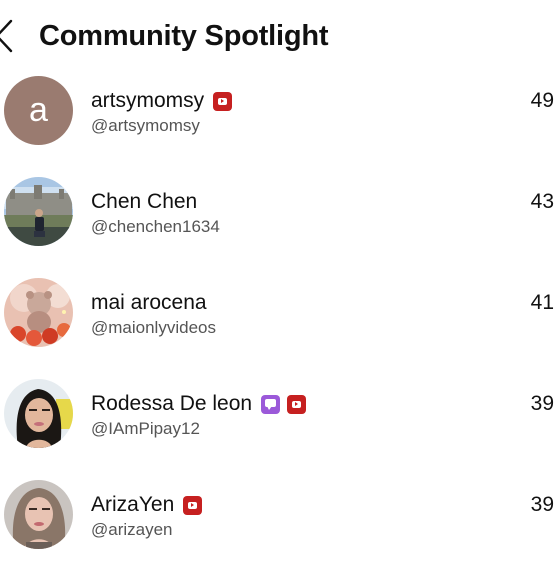 The height and width of the screenshot is (577, 560). I want to click on name-line: ArizaYen, so click(147, 505).